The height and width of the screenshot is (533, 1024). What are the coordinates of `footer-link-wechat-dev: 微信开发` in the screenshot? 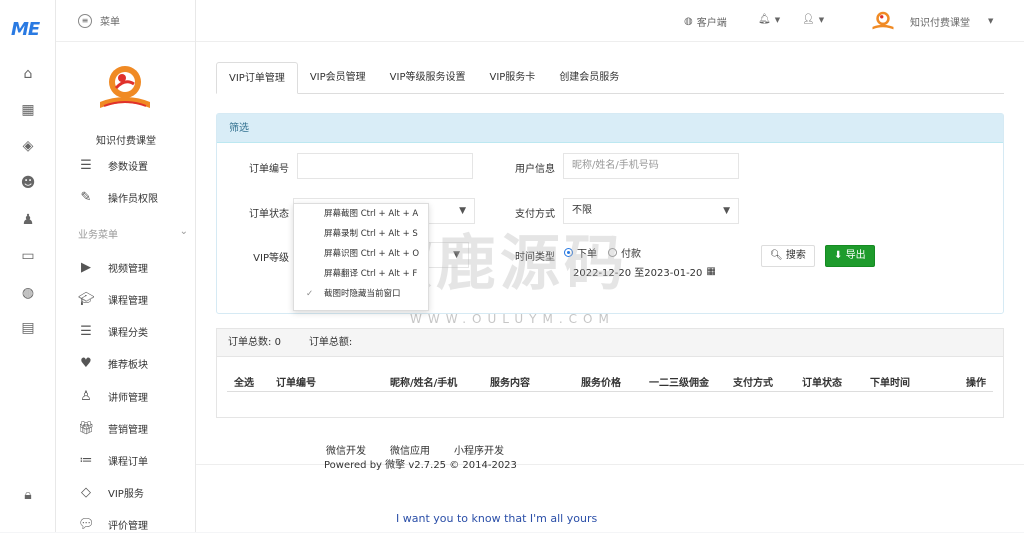 It's located at (346, 449).